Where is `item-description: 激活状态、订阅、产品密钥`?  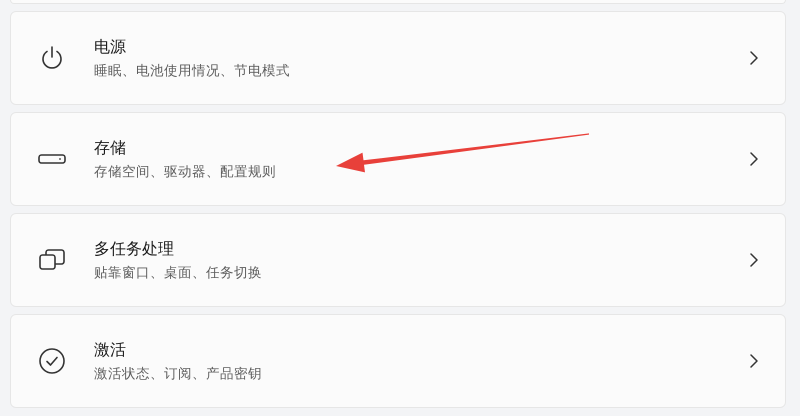
item-description: 激活状态、订阅、产品密钥 is located at coordinates (178, 373).